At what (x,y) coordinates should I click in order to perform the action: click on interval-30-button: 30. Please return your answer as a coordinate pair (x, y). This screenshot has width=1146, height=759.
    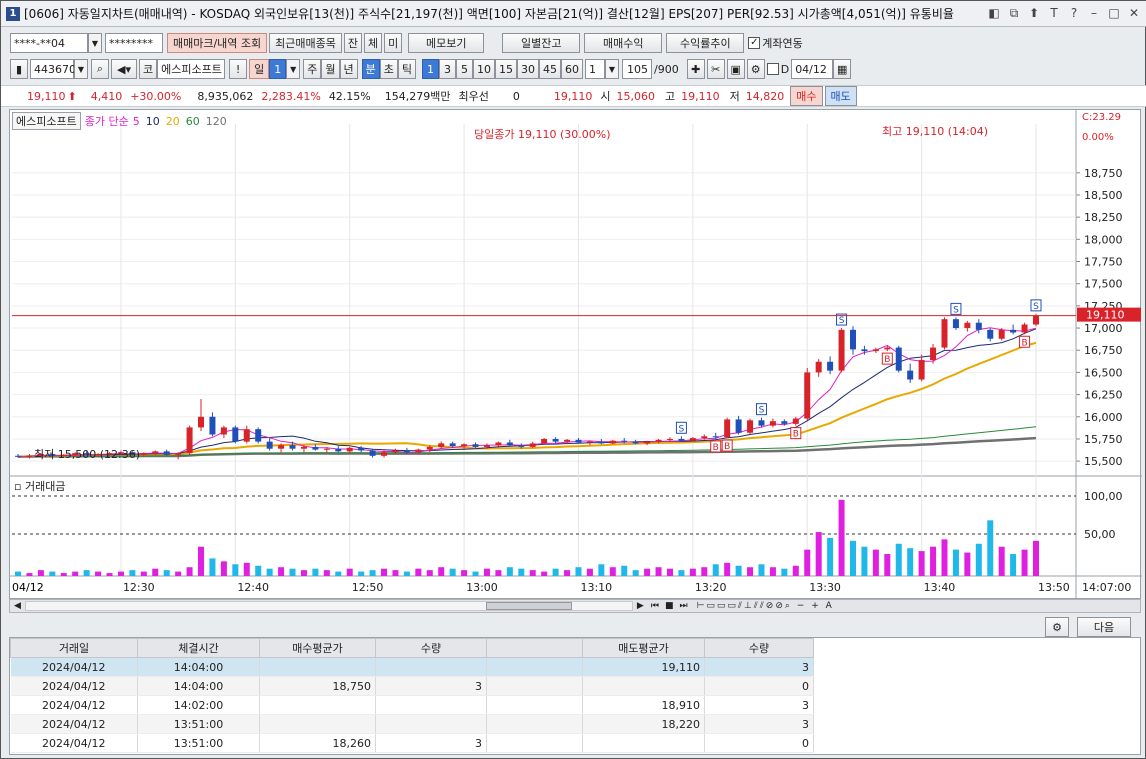
    Looking at the image, I should click on (528, 69).